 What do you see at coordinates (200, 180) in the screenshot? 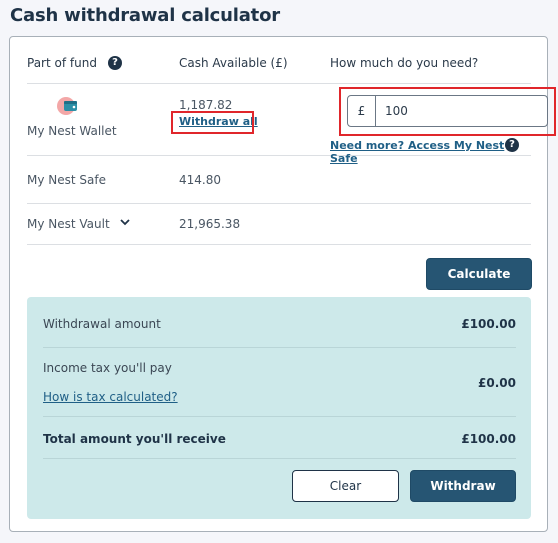
I see `cash-value-nest-safe: 414.80` at bounding box center [200, 180].